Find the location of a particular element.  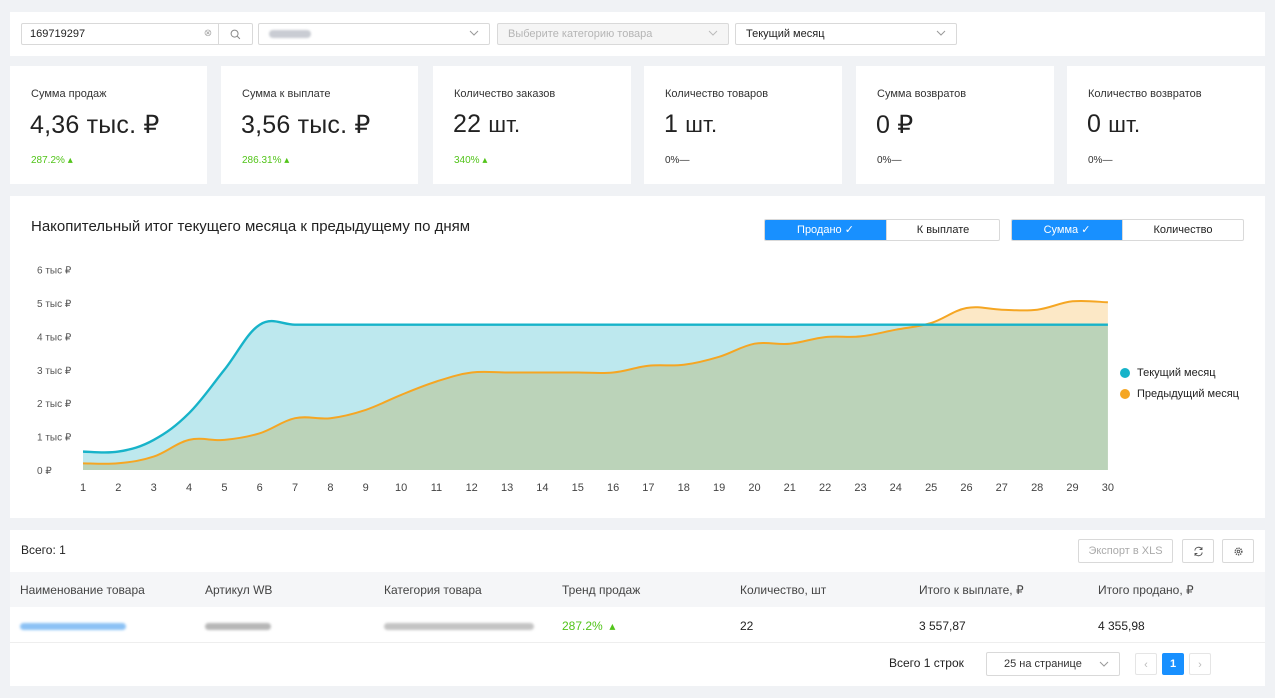

legend-item-current: Текущий месяц is located at coordinates (1179, 372).